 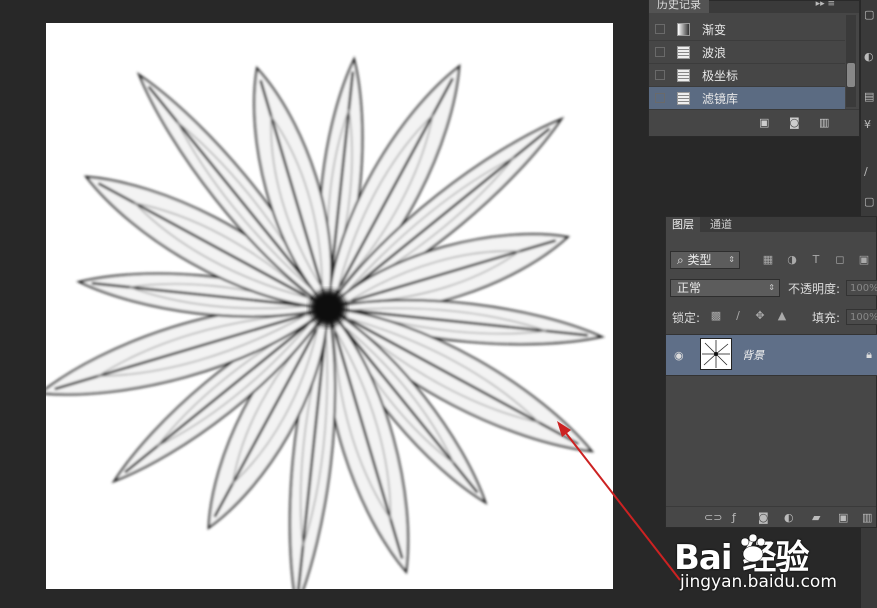 I want to click on annotation-arrow, so click(x=619, y=501).